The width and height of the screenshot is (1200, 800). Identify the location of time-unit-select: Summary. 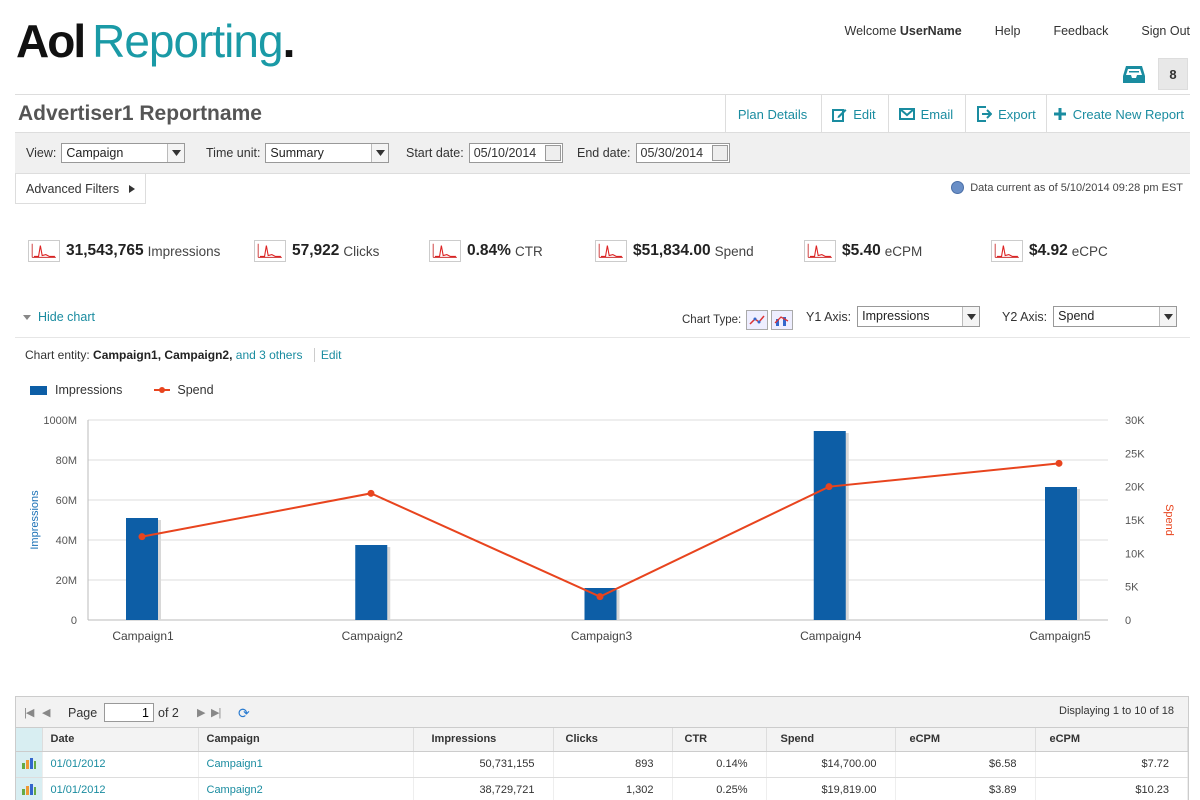
(327, 153).